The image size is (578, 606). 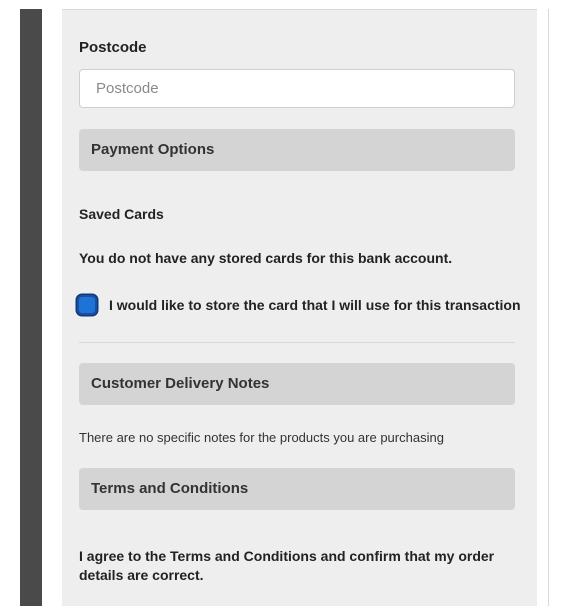 What do you see at coordinates (87, 305) in the screenshot?
I see `store-card-checkbox` at bounding box center [87, 305].